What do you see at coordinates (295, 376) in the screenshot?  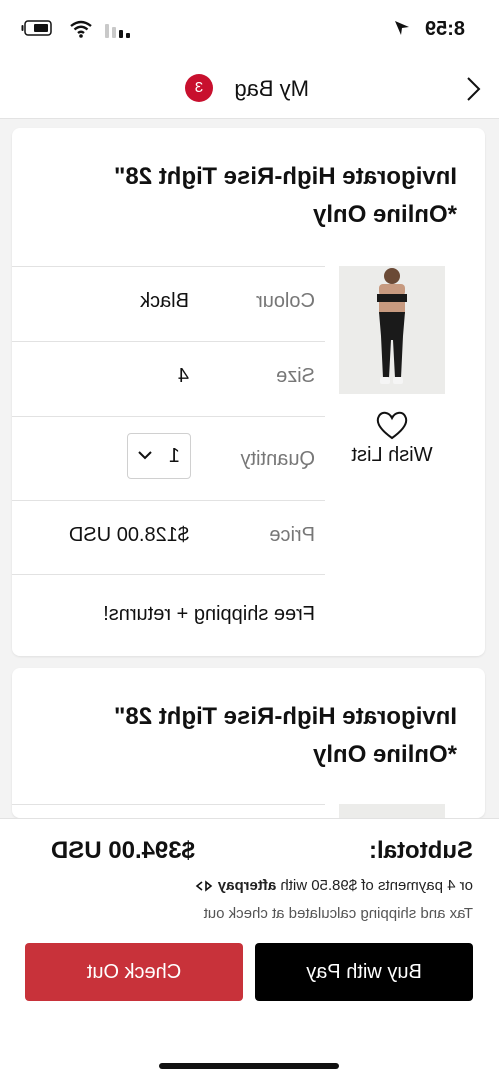 I see `size-label: Size` at bounding box center [295, 376].